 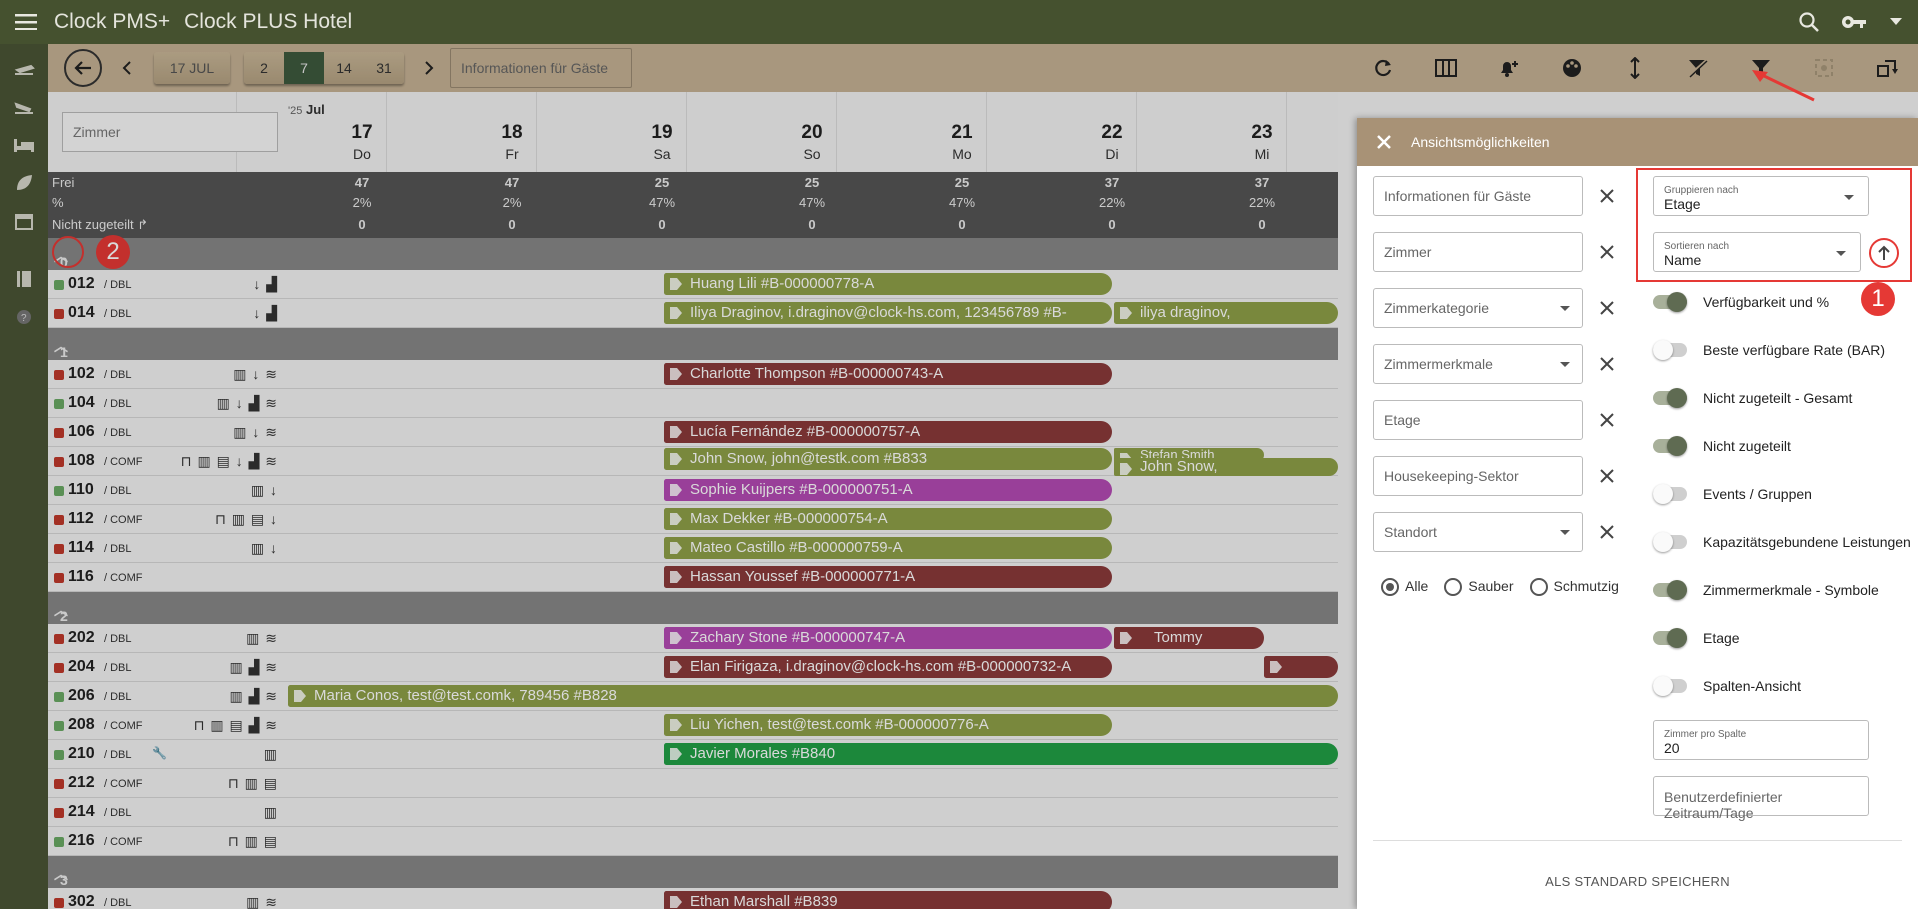 What do you see at coordinates (1634, 68) in the screenshot?
I see `row-height-icon` at bounding box center [1634, 68].